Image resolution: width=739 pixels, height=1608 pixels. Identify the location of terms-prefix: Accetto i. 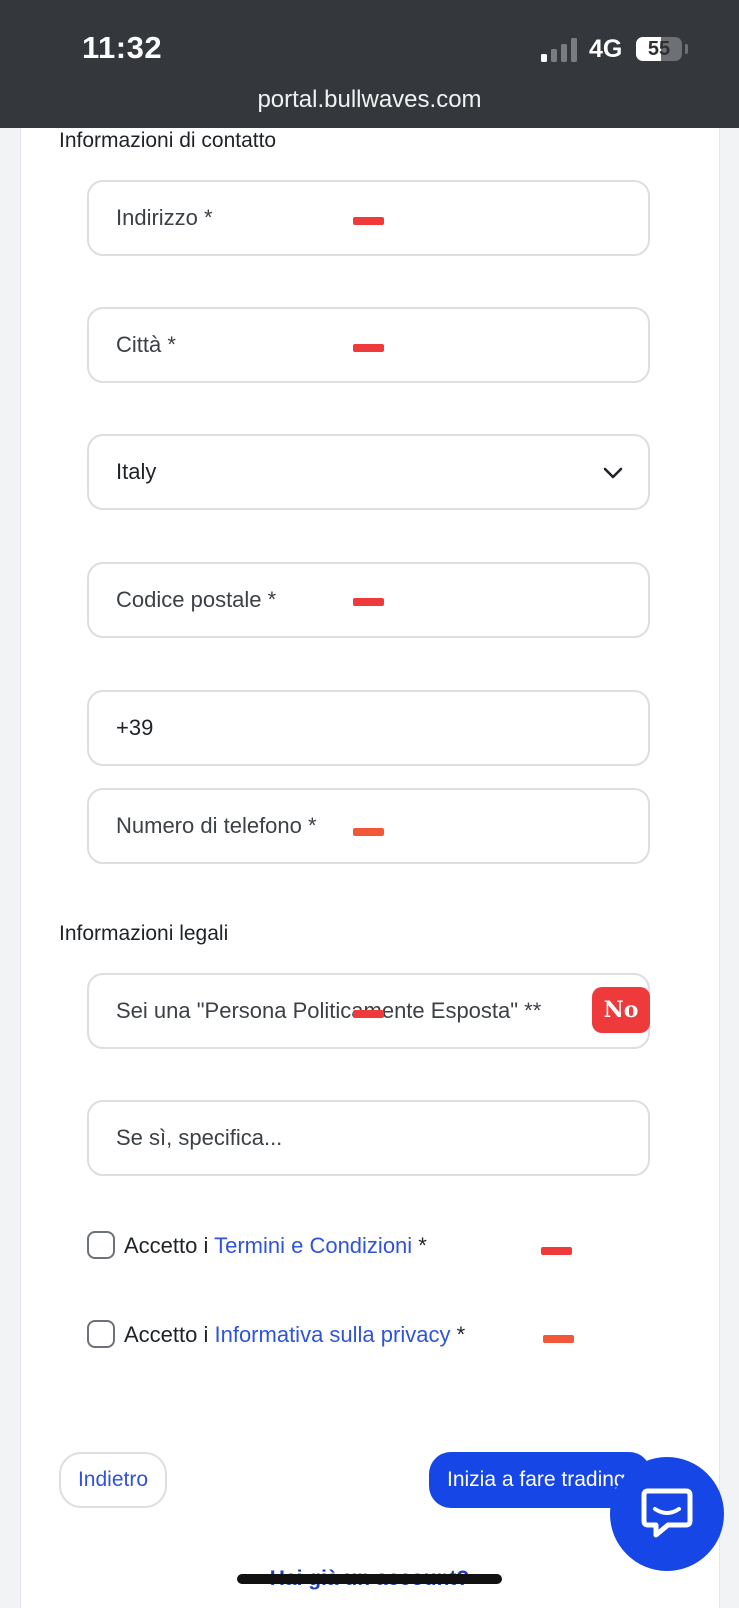
(169, 1245).